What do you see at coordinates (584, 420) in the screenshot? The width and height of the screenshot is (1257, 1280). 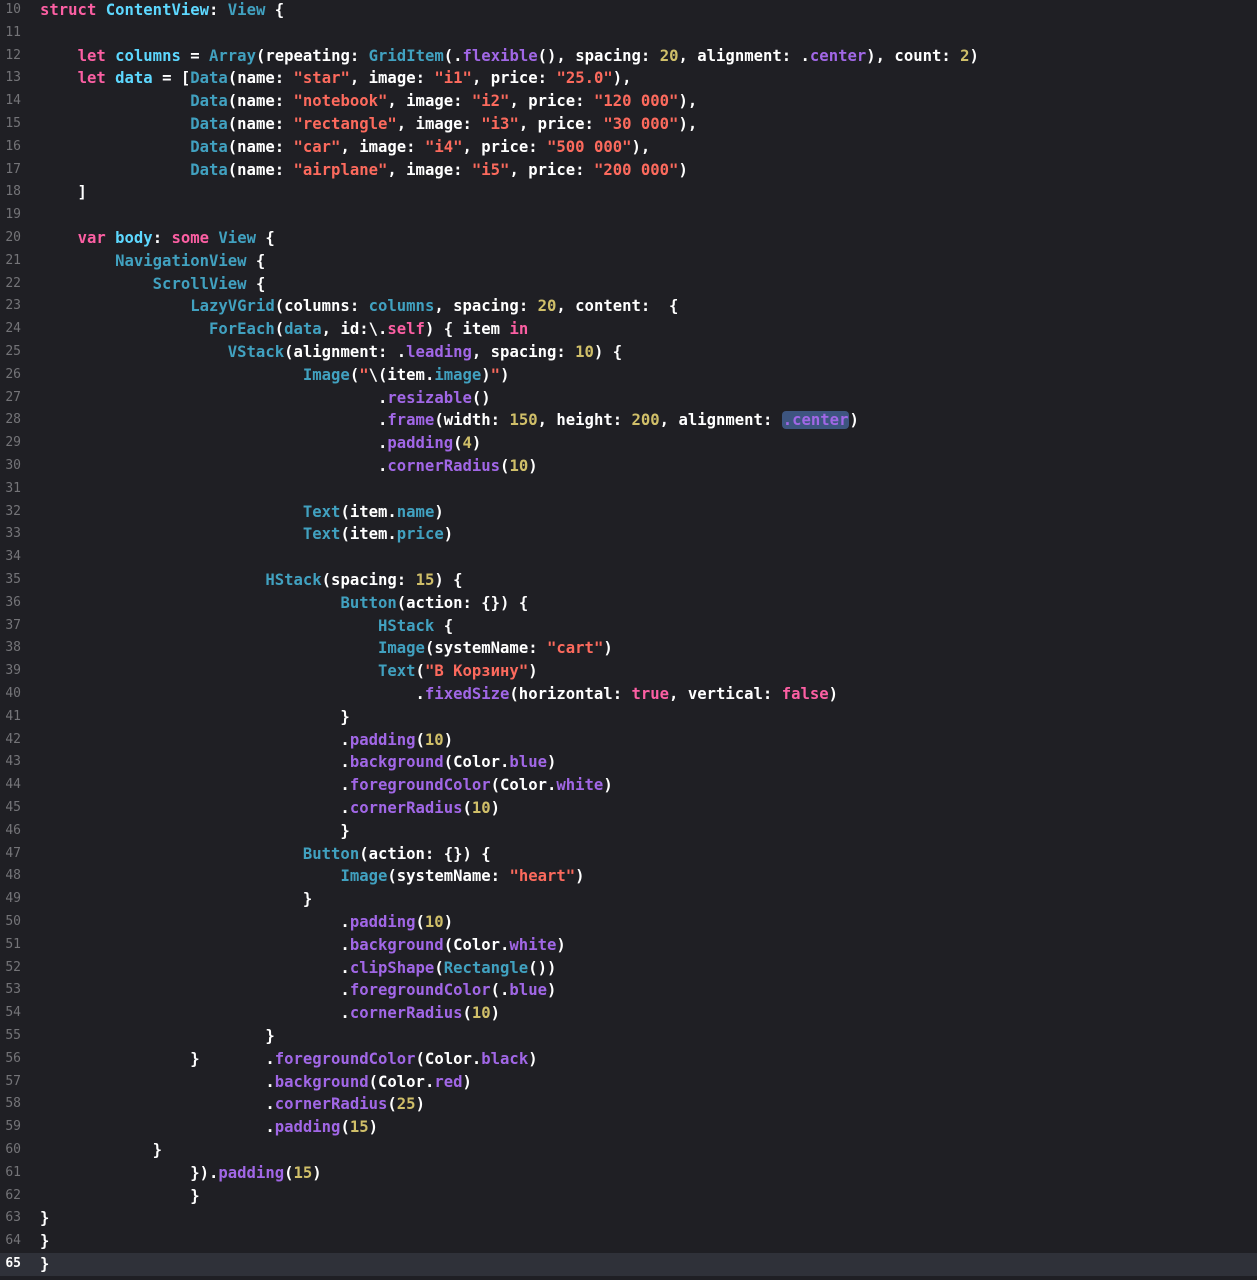 I see `code-token: , height:` at bounding box center [584, 420].